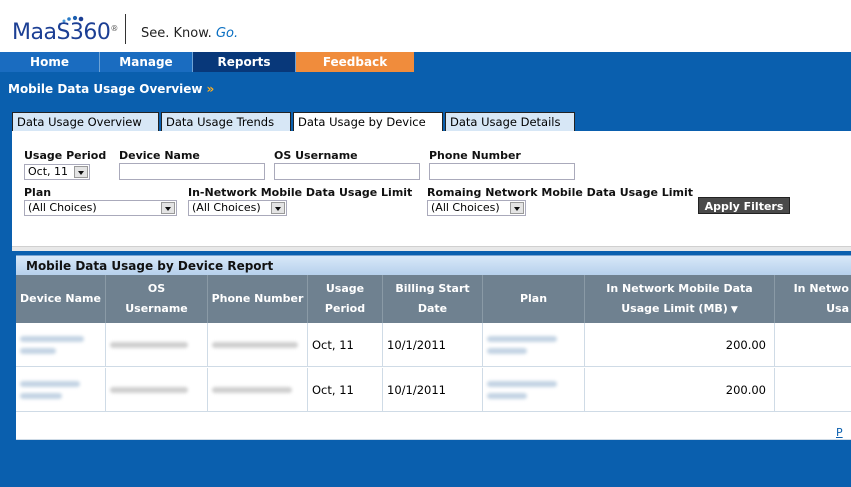 Image resolution: width=851 pixels, height=487 pixels. I want to click on phone-number-label: Phone Number, so click(475, 155).